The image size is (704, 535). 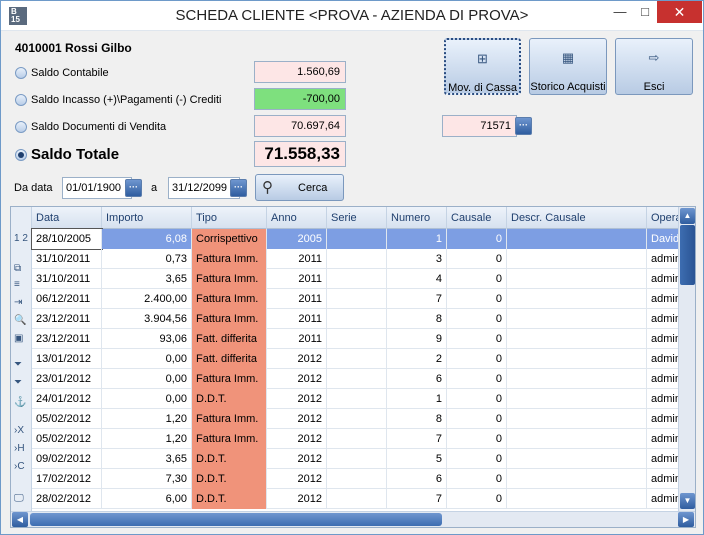 I want to click on table-row: 24/01/2012 0,00 D.D.T. 2012 1 0 admin, so click(x=359, y=399).